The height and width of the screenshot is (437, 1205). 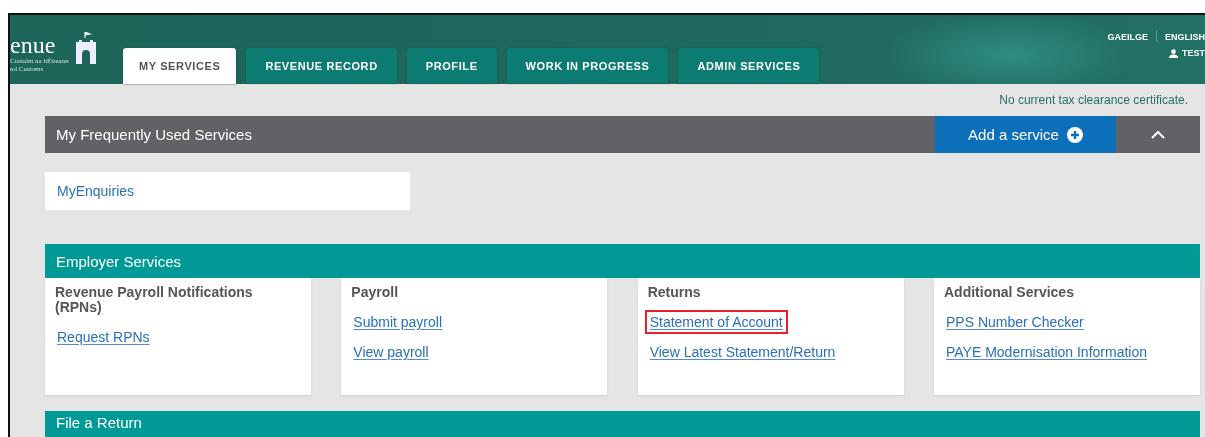 What do you see at coordinates (98, 422) in the screenshot?
I see `section-title: File a Return` at bounding box center [98, 422].